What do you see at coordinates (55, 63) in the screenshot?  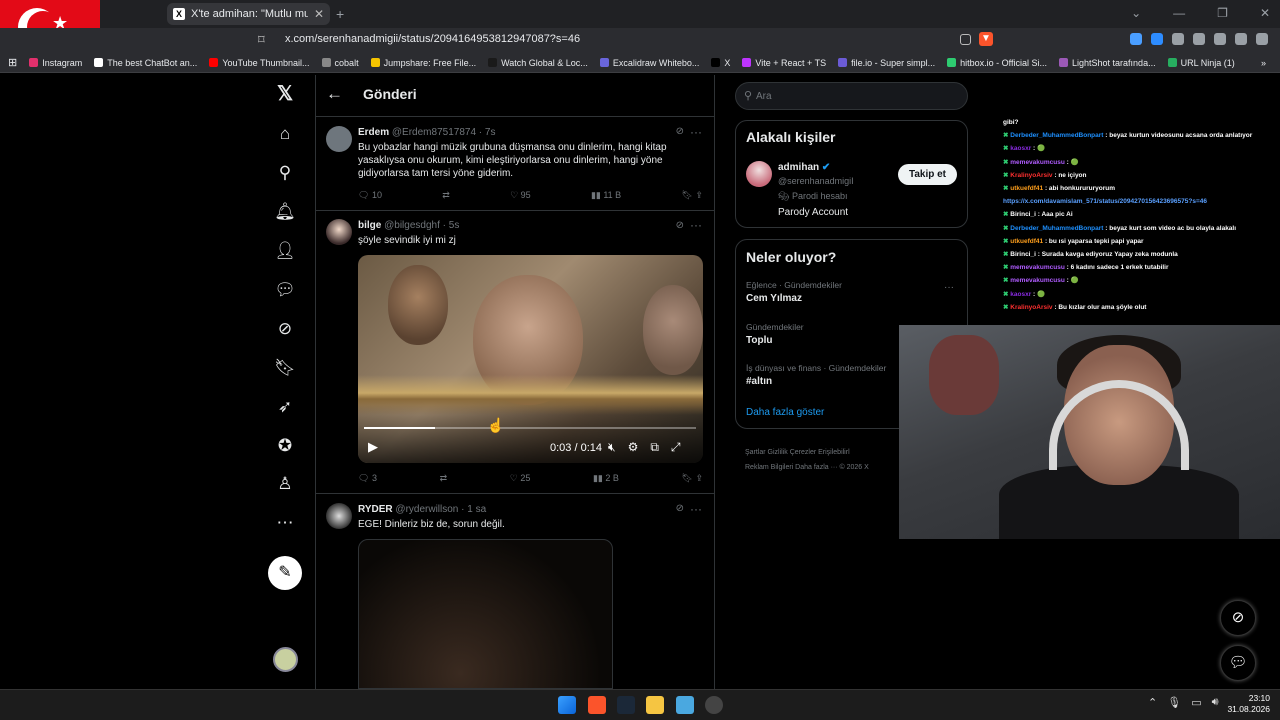 I see `bookmark-item: Instagram` at bounding box center [55, 63].